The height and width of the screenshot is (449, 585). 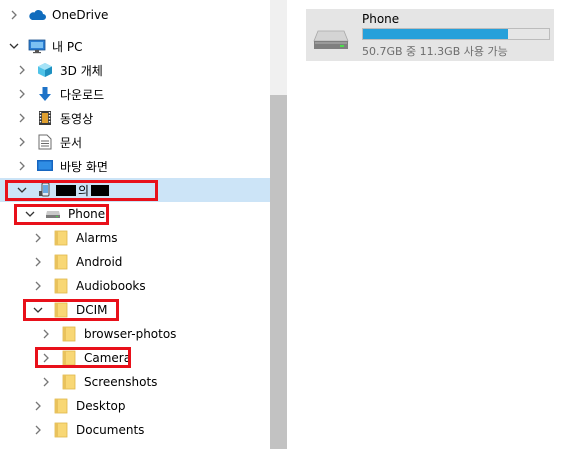 I want to click on nav-item-this-pc: 내 PC, so click(x=135, y=46).